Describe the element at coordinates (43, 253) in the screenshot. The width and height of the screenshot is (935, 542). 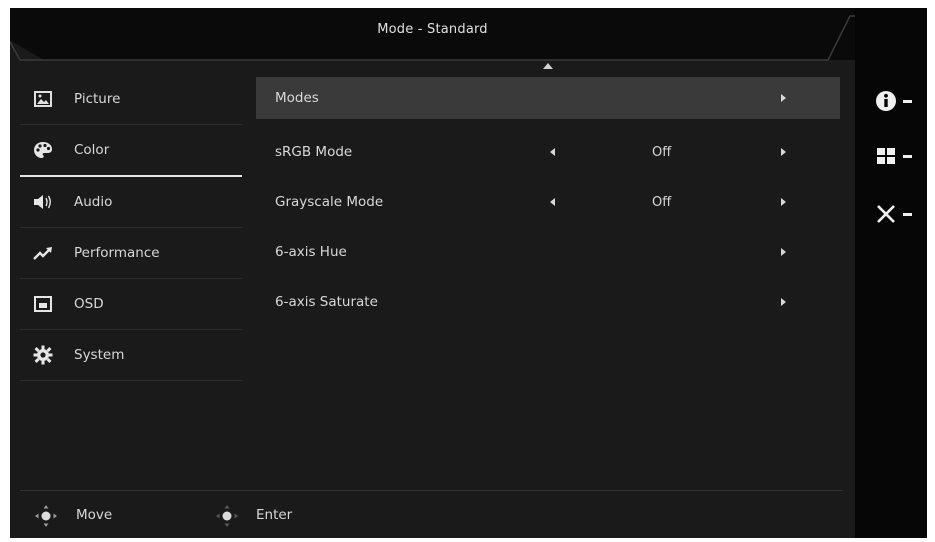
I see `trend-up-icon` at that location.